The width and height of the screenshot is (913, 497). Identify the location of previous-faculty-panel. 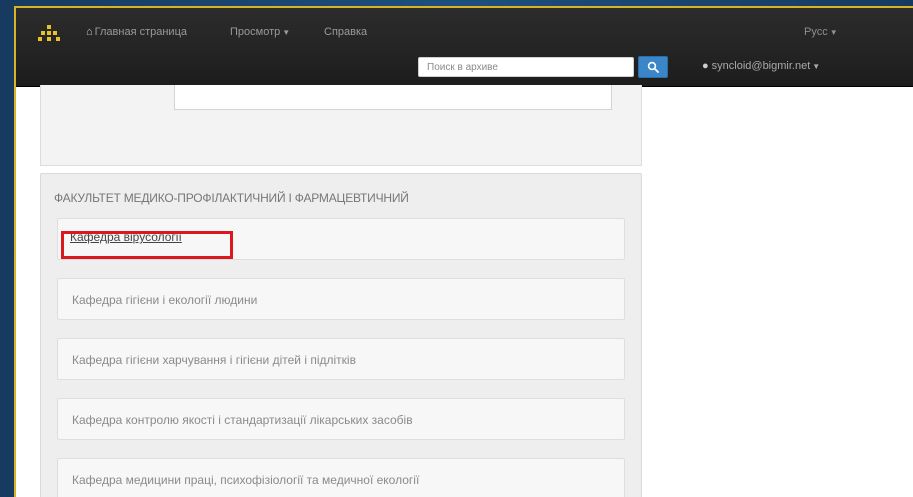
(341, 125).